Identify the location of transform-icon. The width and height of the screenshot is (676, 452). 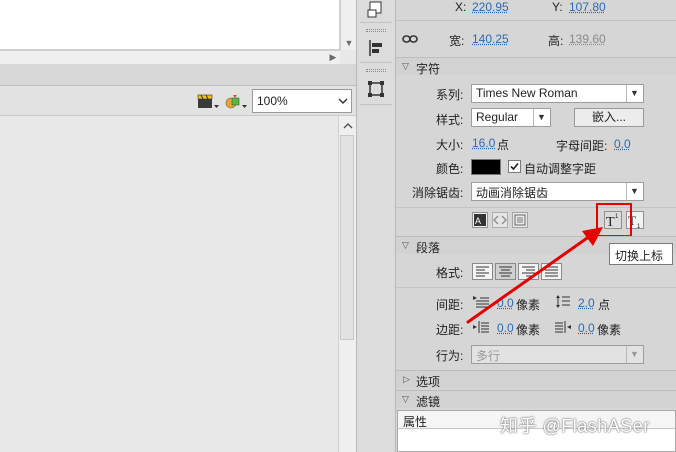
(376, 10).